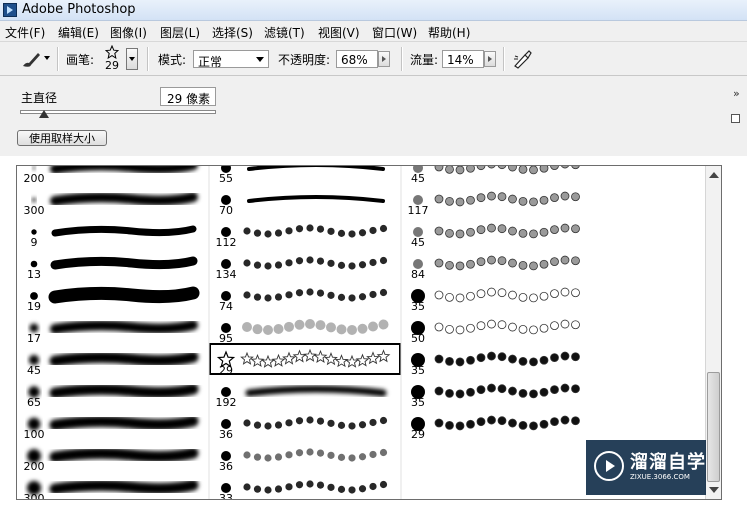 This screenshot has height=510, width=747. Describe the element at coordinates (494, 204) in the screenshot. I see `brush-preset: 117` at that location.